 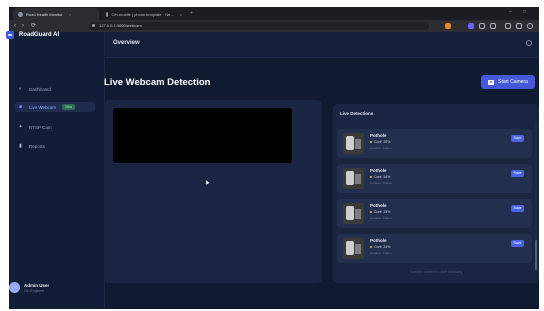 I want to click on browser-tab-phone-template: Cfn-mobile | phone template · Ne... ×, so click(x=144, y=14).